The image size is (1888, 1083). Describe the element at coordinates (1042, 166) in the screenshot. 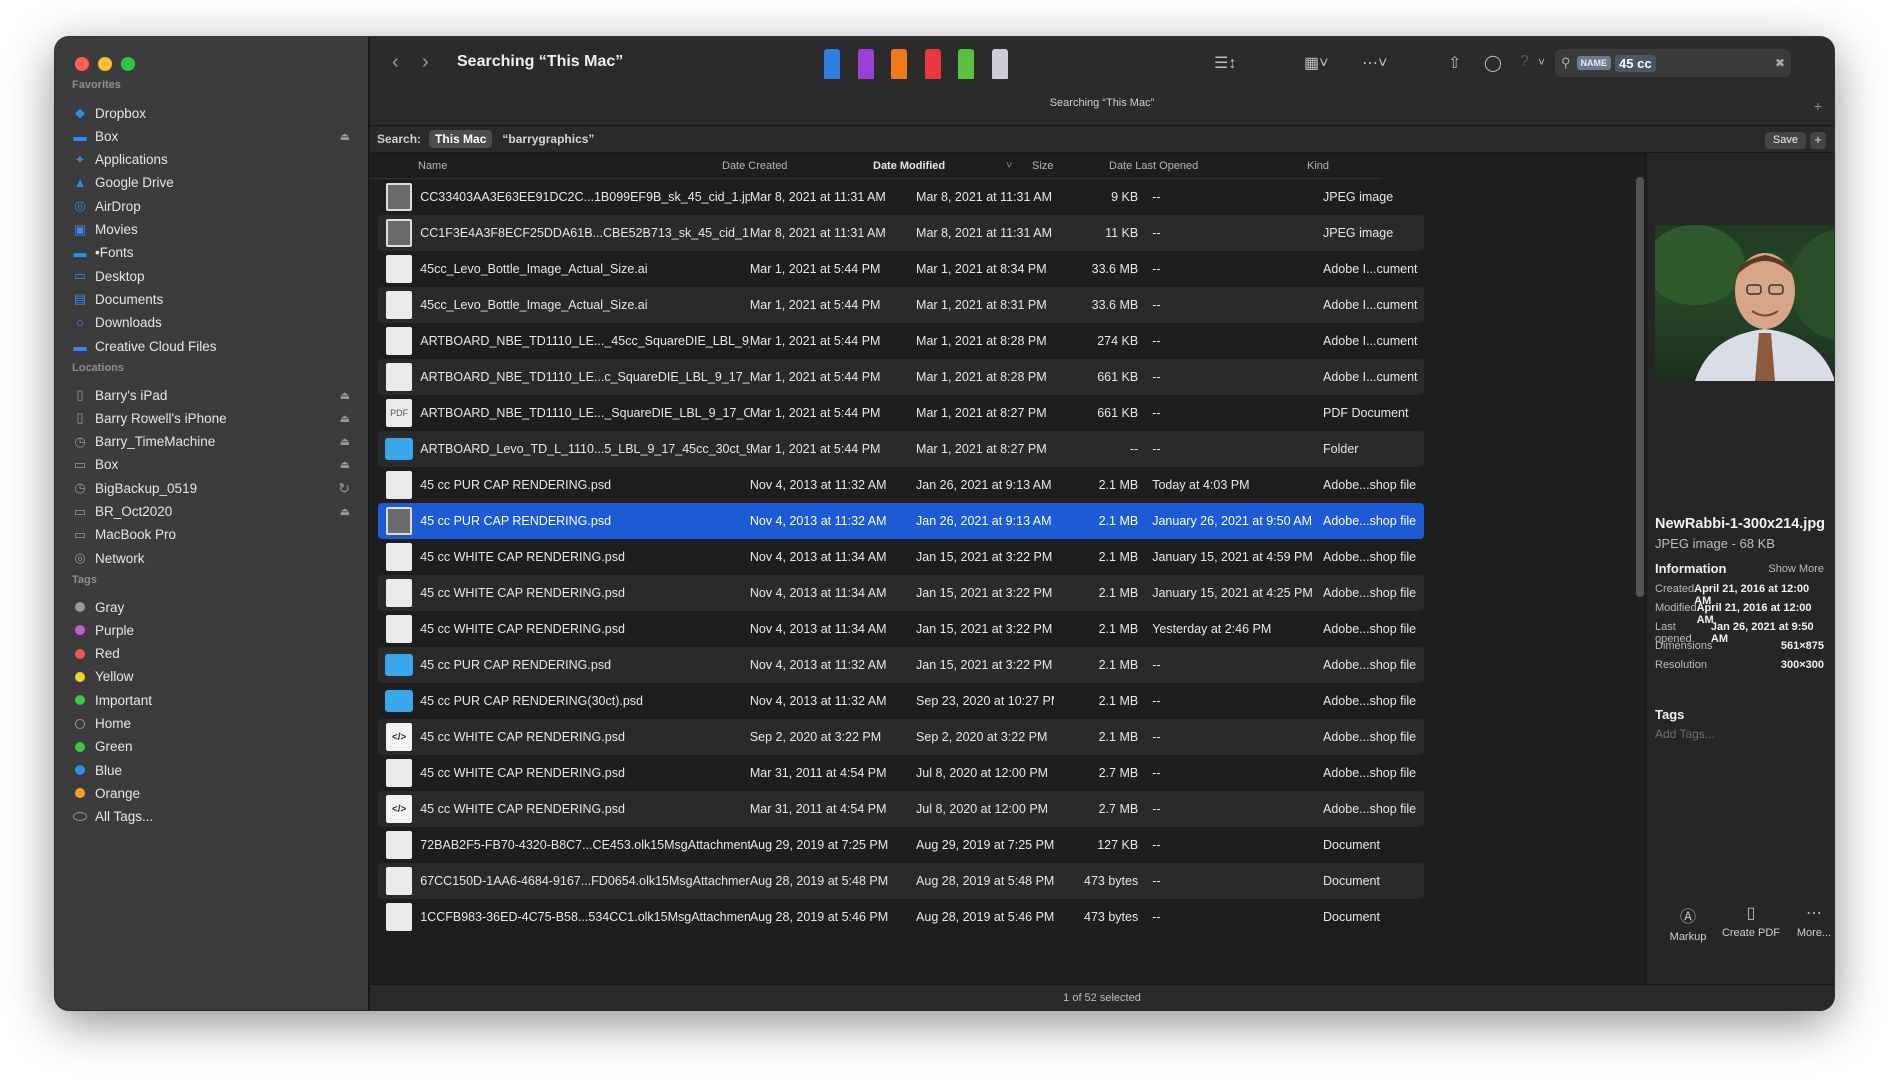

I see `col-size: Size` at that location.